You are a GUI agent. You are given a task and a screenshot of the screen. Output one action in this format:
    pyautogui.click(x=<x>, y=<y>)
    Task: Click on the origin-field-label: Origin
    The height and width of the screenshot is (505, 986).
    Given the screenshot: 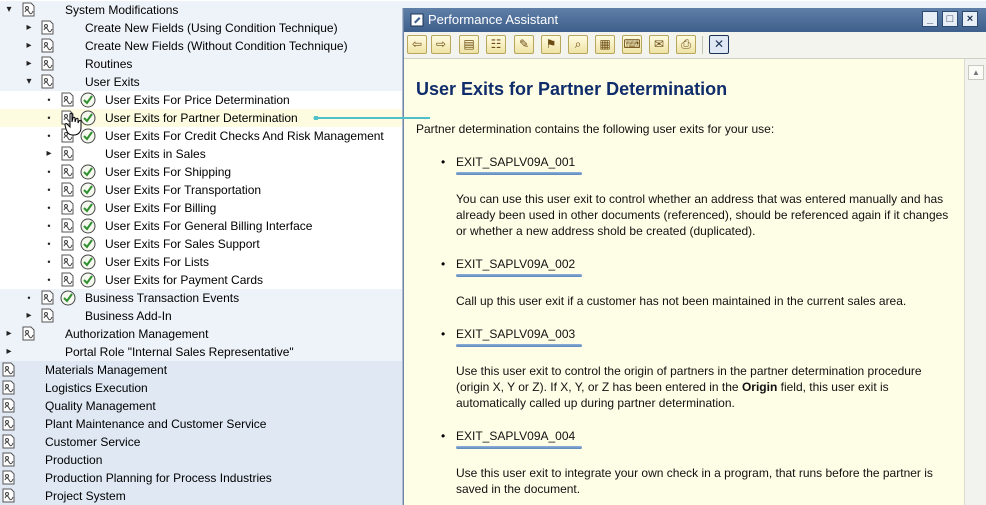 What is the action you would take?
    pyautogui.click(x=759, y=387)
    